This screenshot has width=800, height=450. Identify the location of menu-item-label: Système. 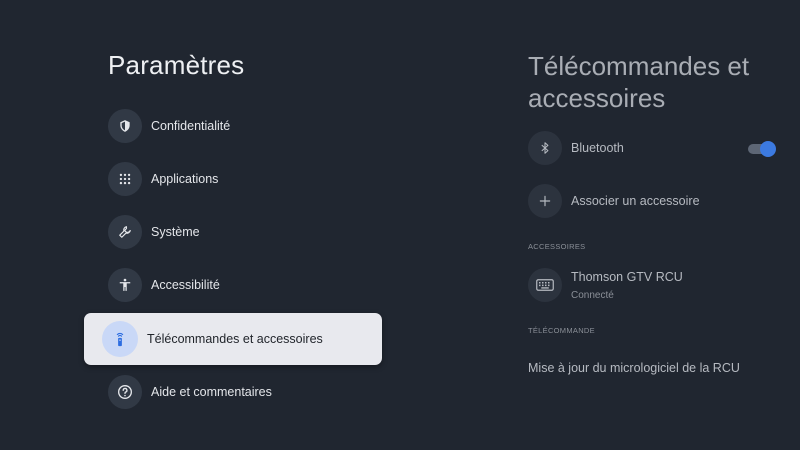
(175, 232).